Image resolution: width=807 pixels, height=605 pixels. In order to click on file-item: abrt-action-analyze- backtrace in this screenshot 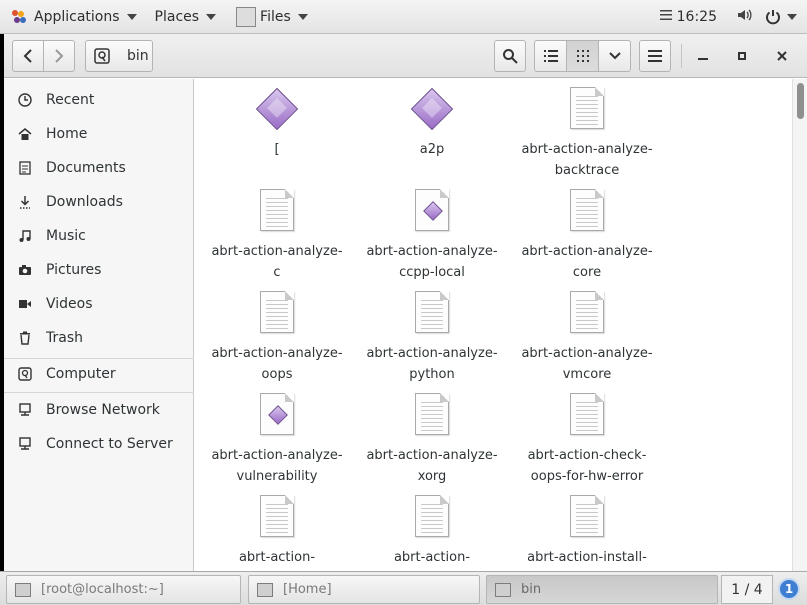, I will do `click(587, 134)`.